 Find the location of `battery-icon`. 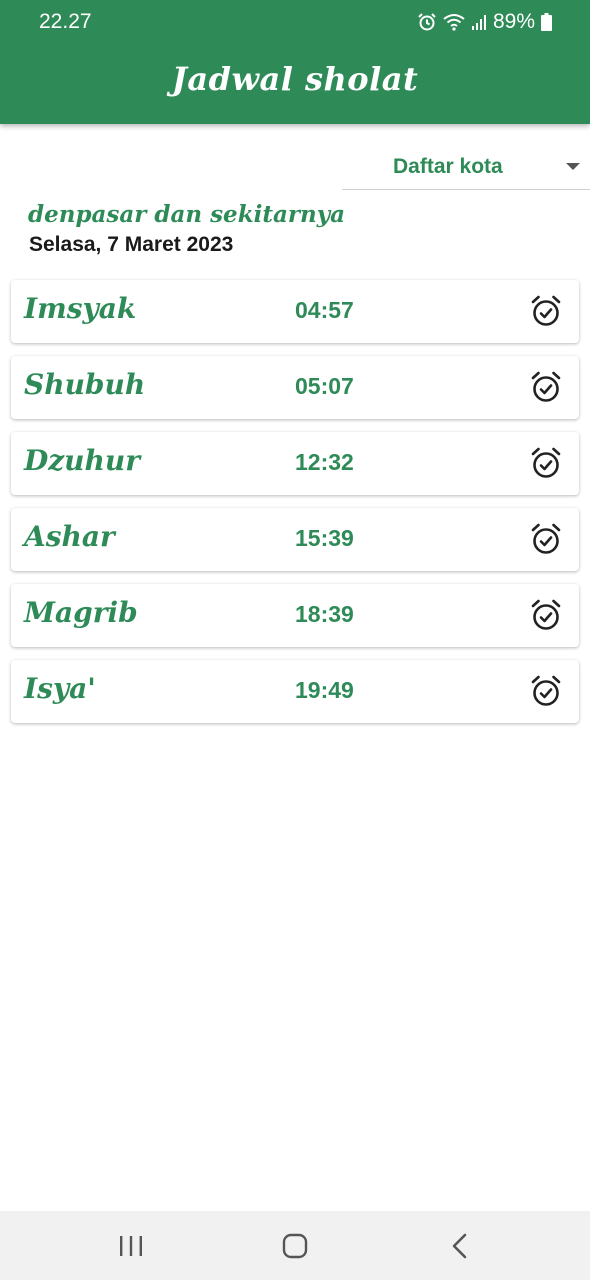

battery-icon is located at coordinates (546, 22).